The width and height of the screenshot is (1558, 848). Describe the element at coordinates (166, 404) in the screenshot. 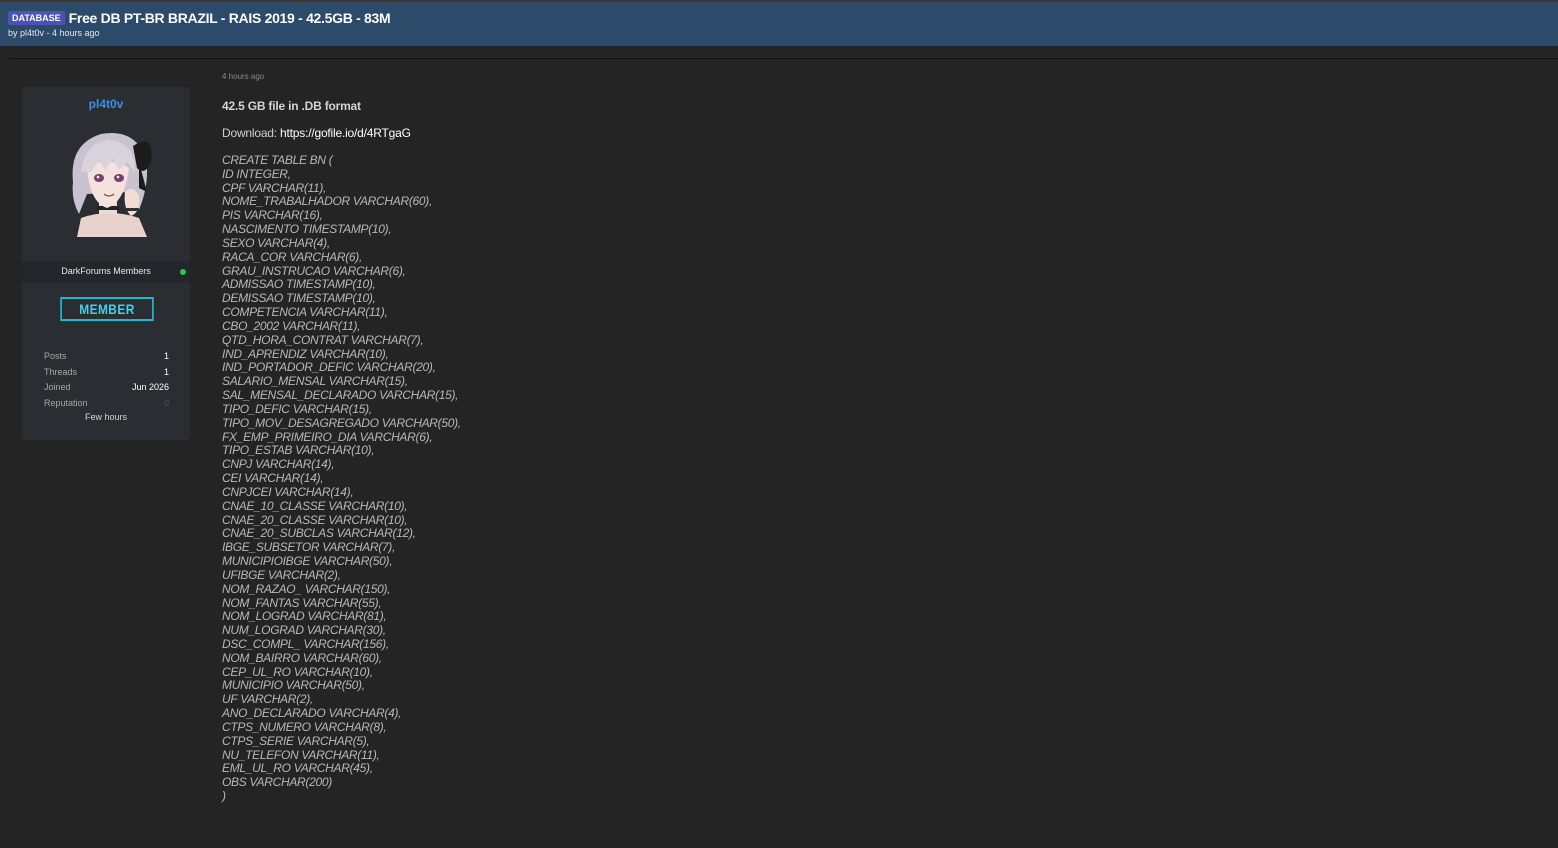

I see `stat-value: 0` at that location.